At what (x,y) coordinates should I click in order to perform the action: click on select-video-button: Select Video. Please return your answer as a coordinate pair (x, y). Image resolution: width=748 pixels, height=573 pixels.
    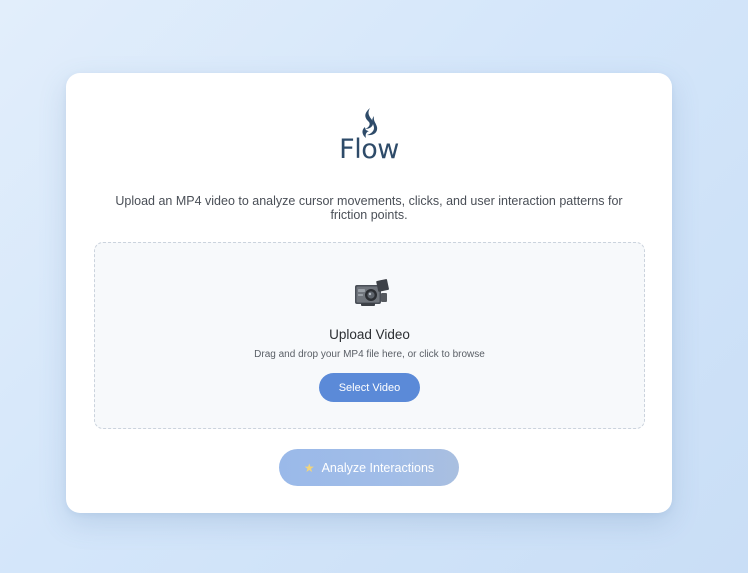
    Looking at the image, I should click on (369, 387).